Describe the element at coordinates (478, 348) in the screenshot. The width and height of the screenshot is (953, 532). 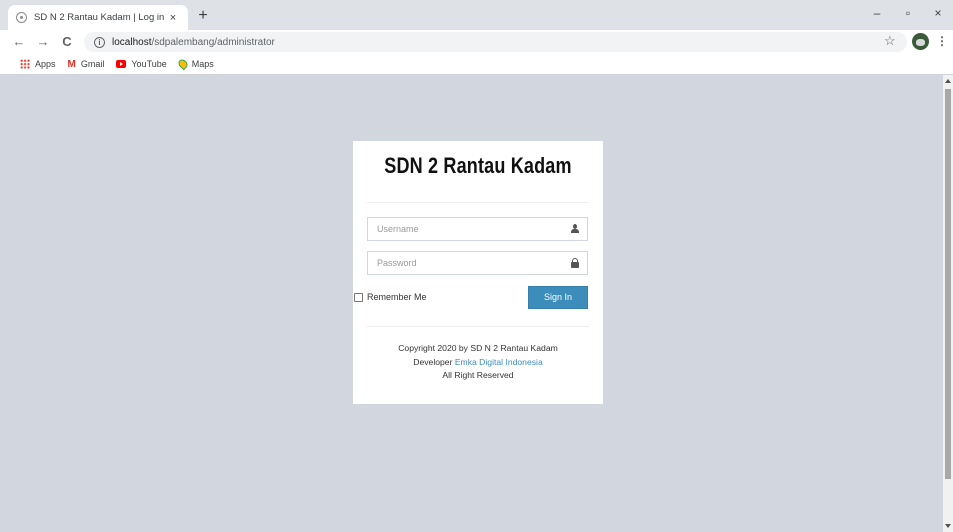
I see `copyright-text: Copyright 2020 by SD N 2 Rantau Kadam` at that location.